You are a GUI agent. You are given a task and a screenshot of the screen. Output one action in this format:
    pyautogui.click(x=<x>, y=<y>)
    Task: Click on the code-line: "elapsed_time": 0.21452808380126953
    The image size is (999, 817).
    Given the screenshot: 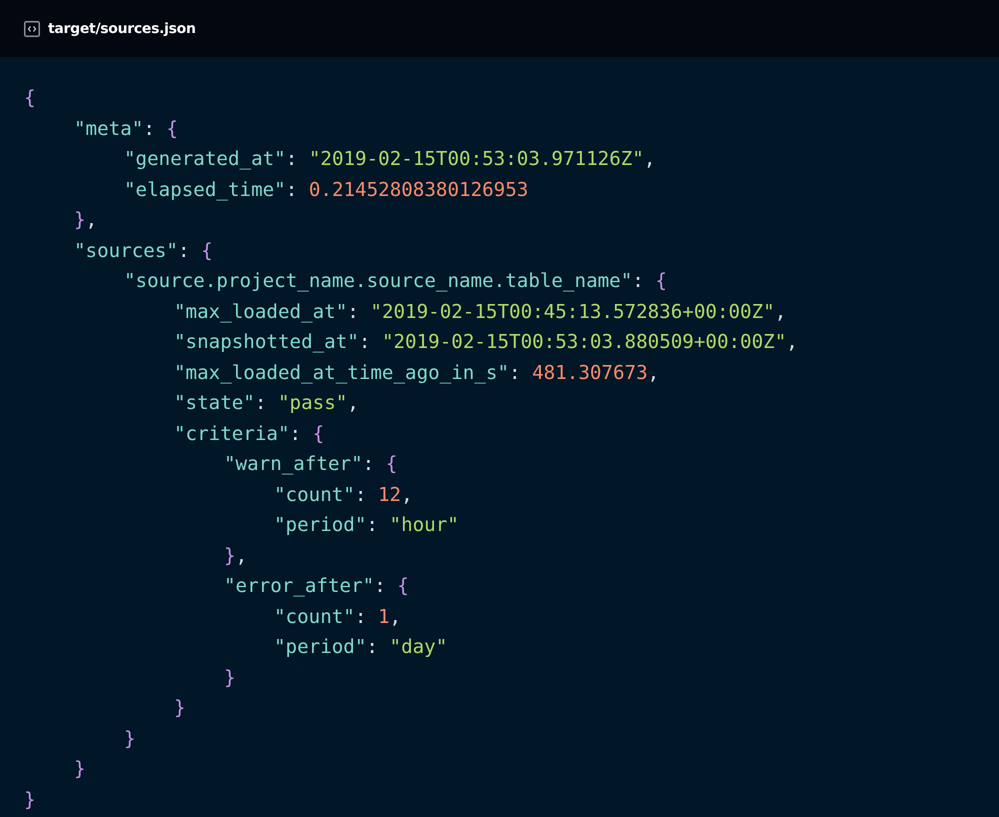 What is the action you would take?
    pyautogui.click(x=326, y=190)
    